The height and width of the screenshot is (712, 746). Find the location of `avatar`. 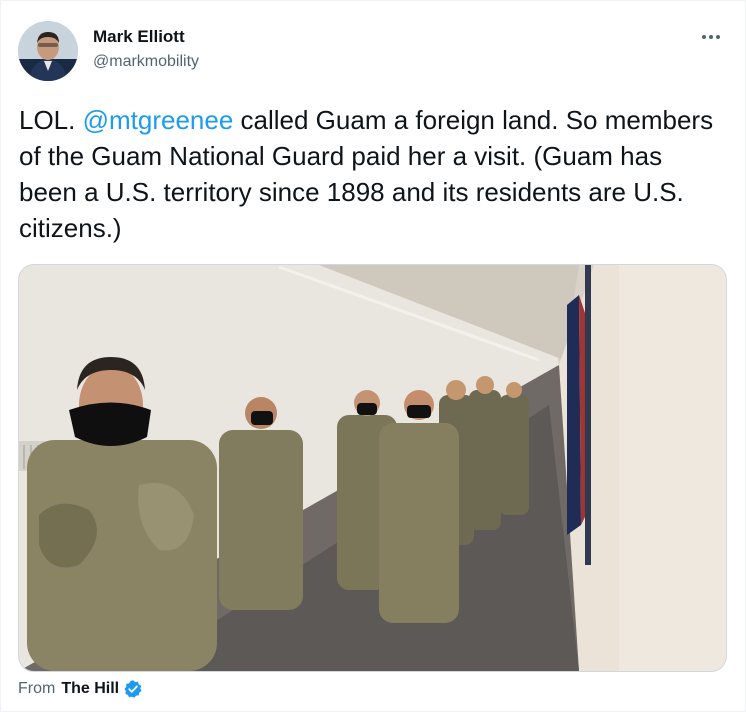

avatar is located at coordinates (48, 51).